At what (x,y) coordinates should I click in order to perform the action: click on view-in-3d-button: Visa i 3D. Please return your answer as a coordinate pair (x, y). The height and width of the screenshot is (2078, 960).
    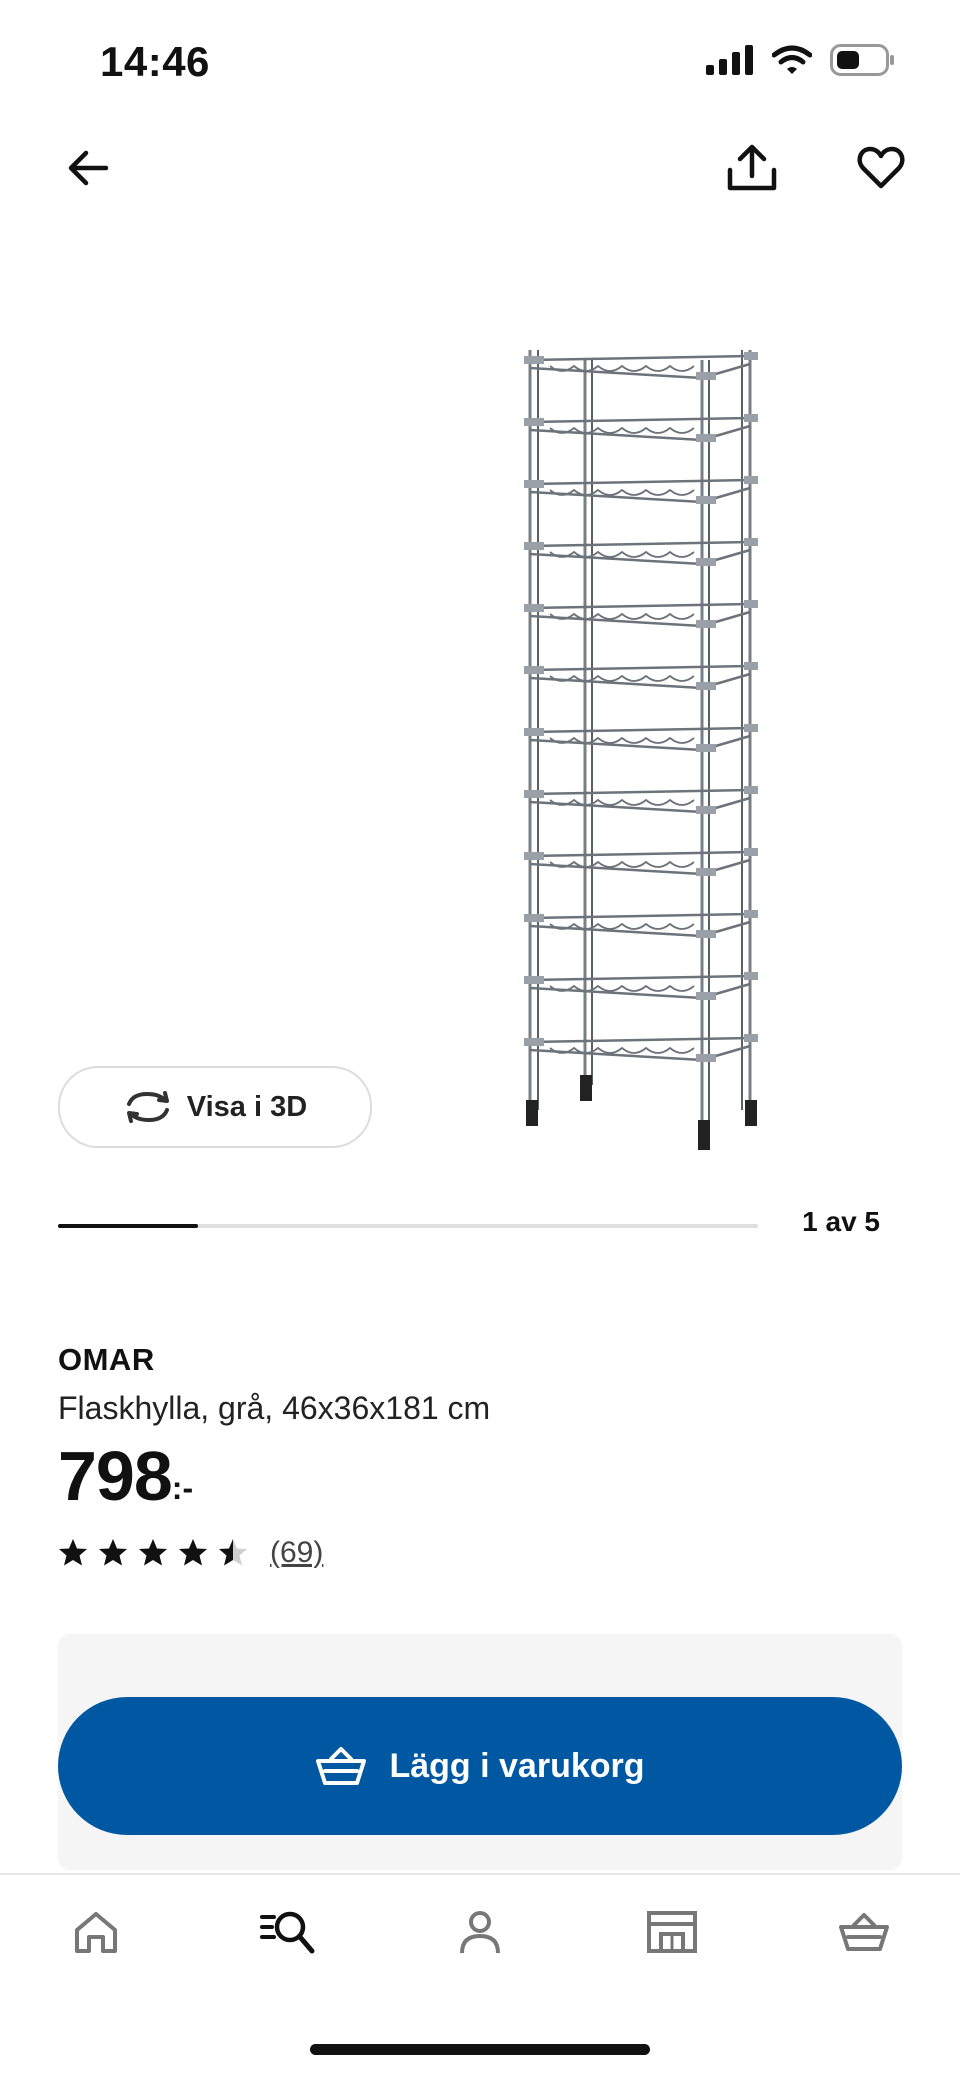
    Looking at the image, I should click on (215, 1107).